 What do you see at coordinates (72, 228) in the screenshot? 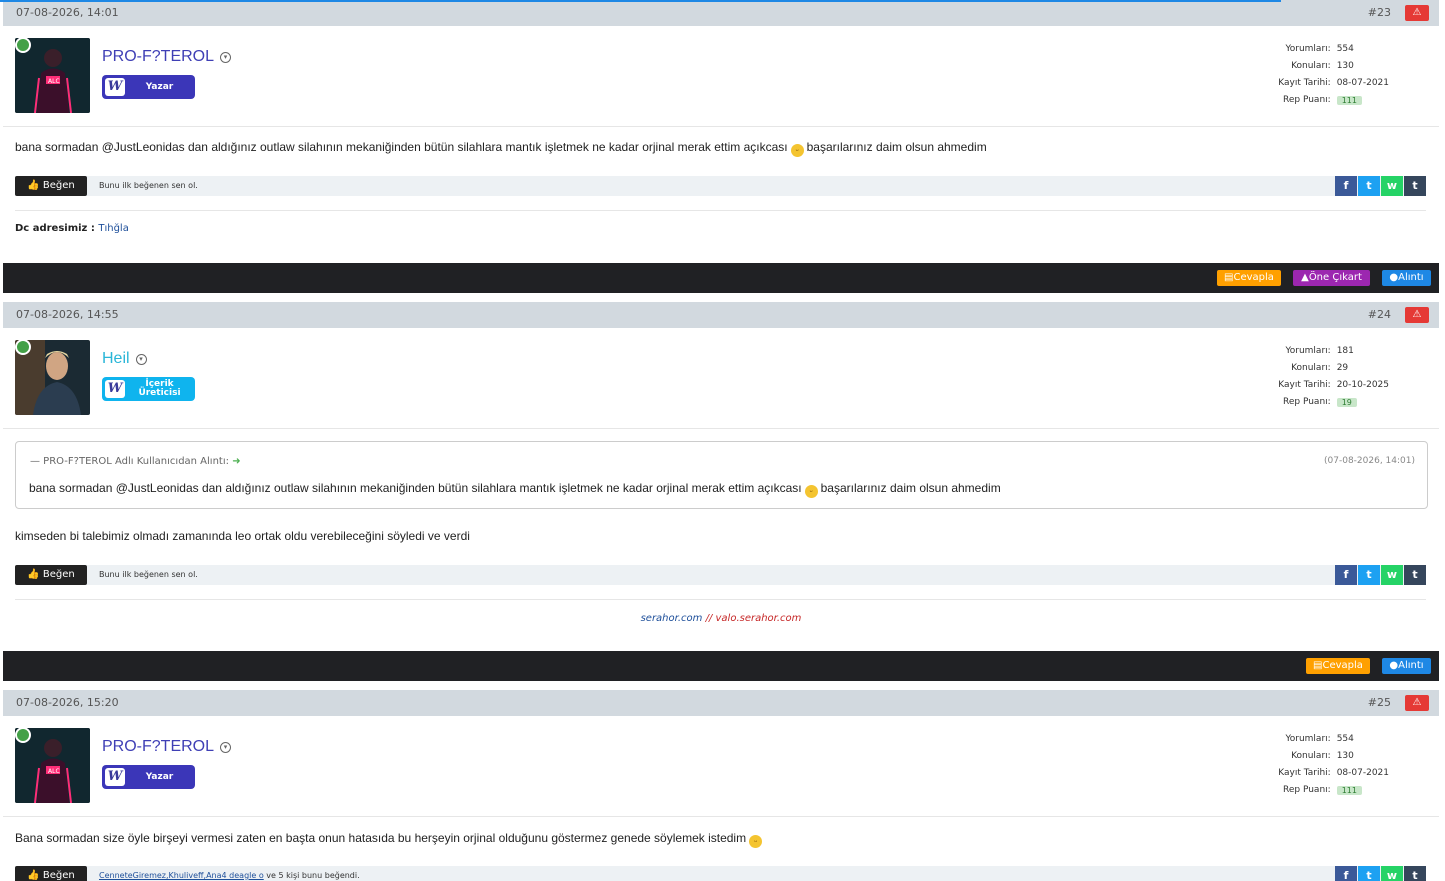
I see `signature: Dc adresimiz : Tıhğla` at bounding box center [72, 228].